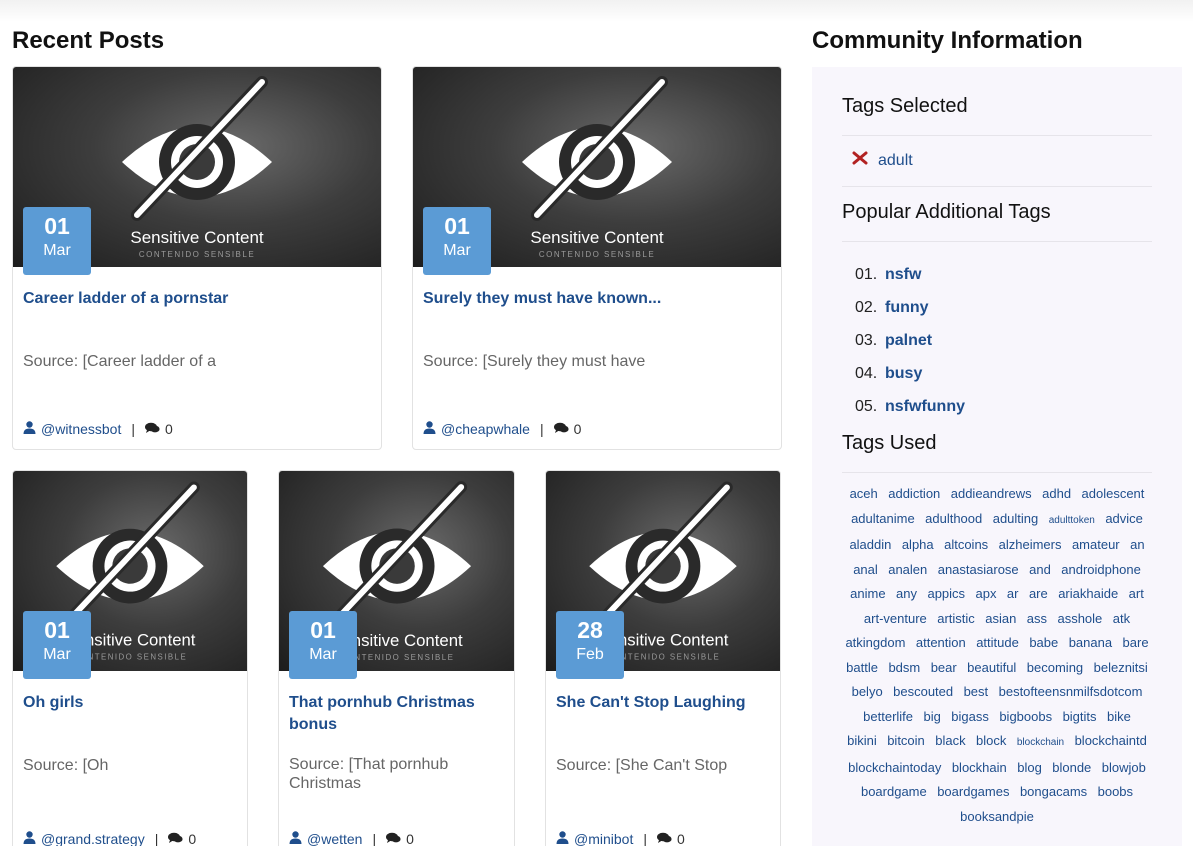 The image size is (1193, 846). Describe the element at coordinates (1096, 544) in the screenshot. I see `tag-link: amateur` at that location.